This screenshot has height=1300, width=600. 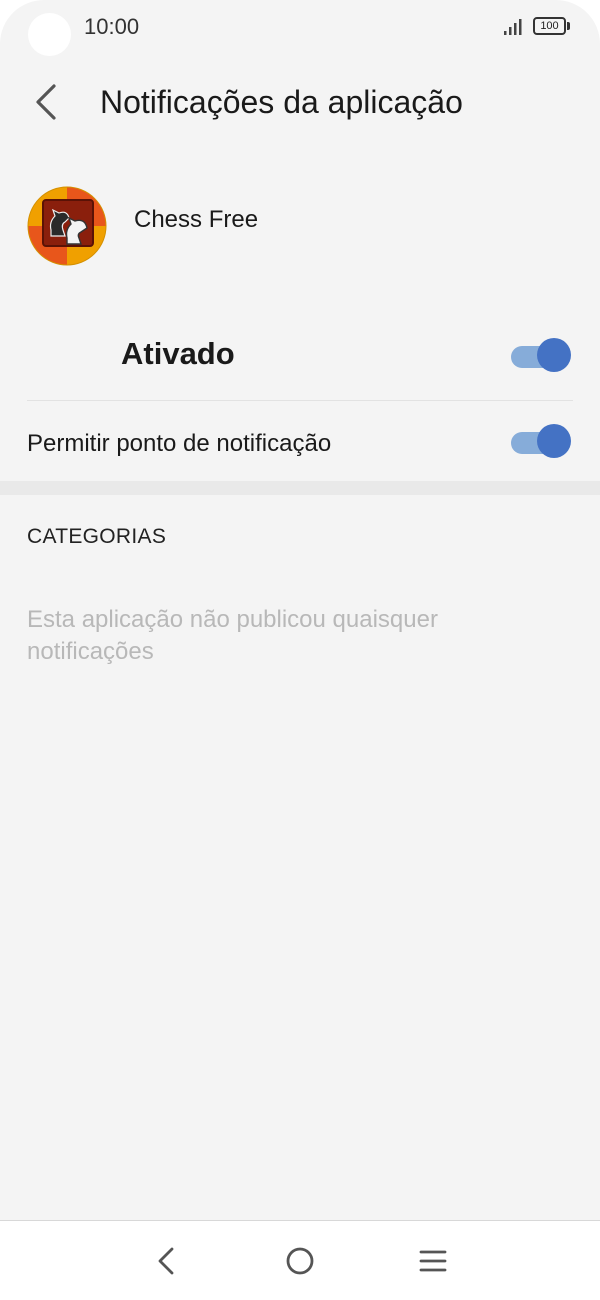 I want to click on battery-level: 100, so click(x=549, y=26).